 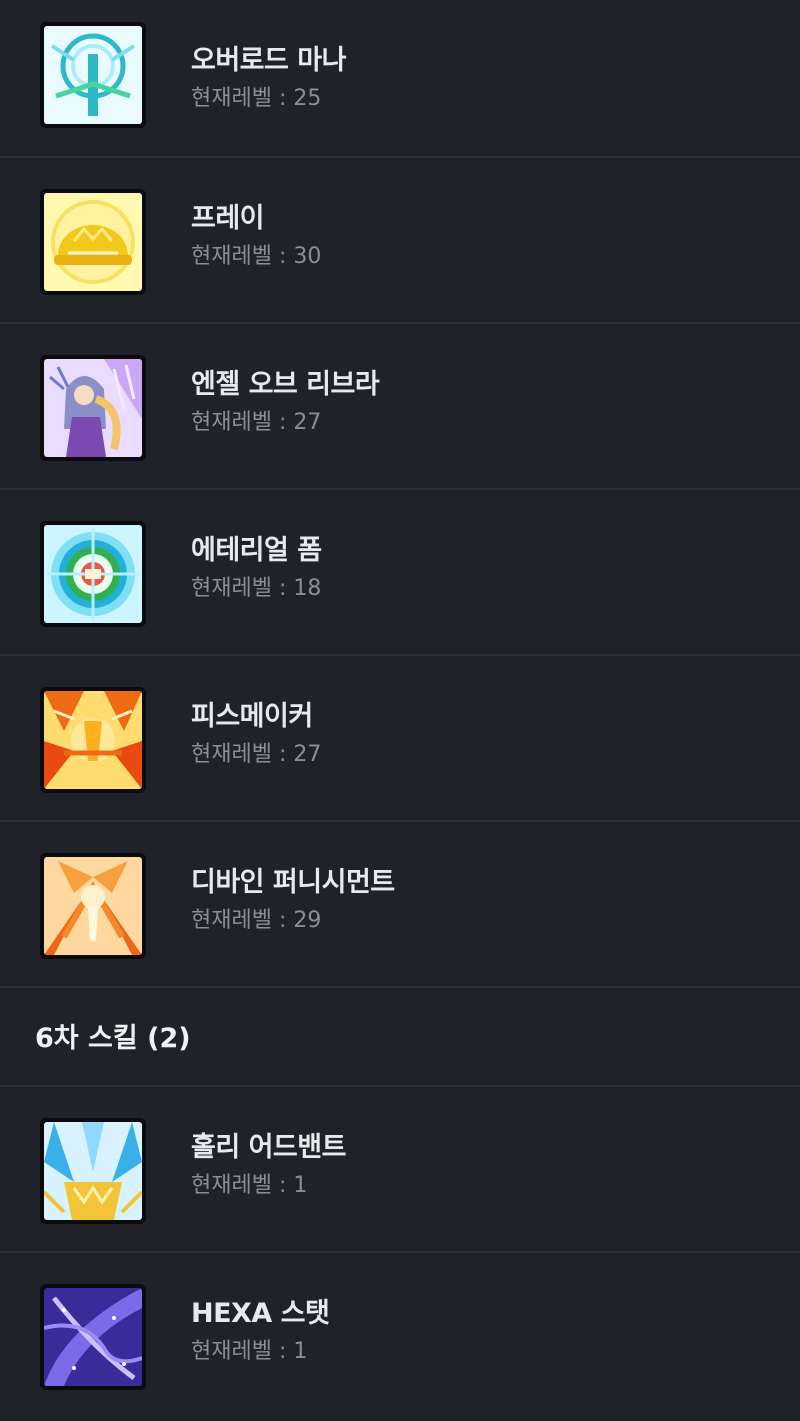 What do you see at coordinates (93, 1337) in the screenshot?
I see `hexa-stat-icon` at bounding box center [93, 1337].